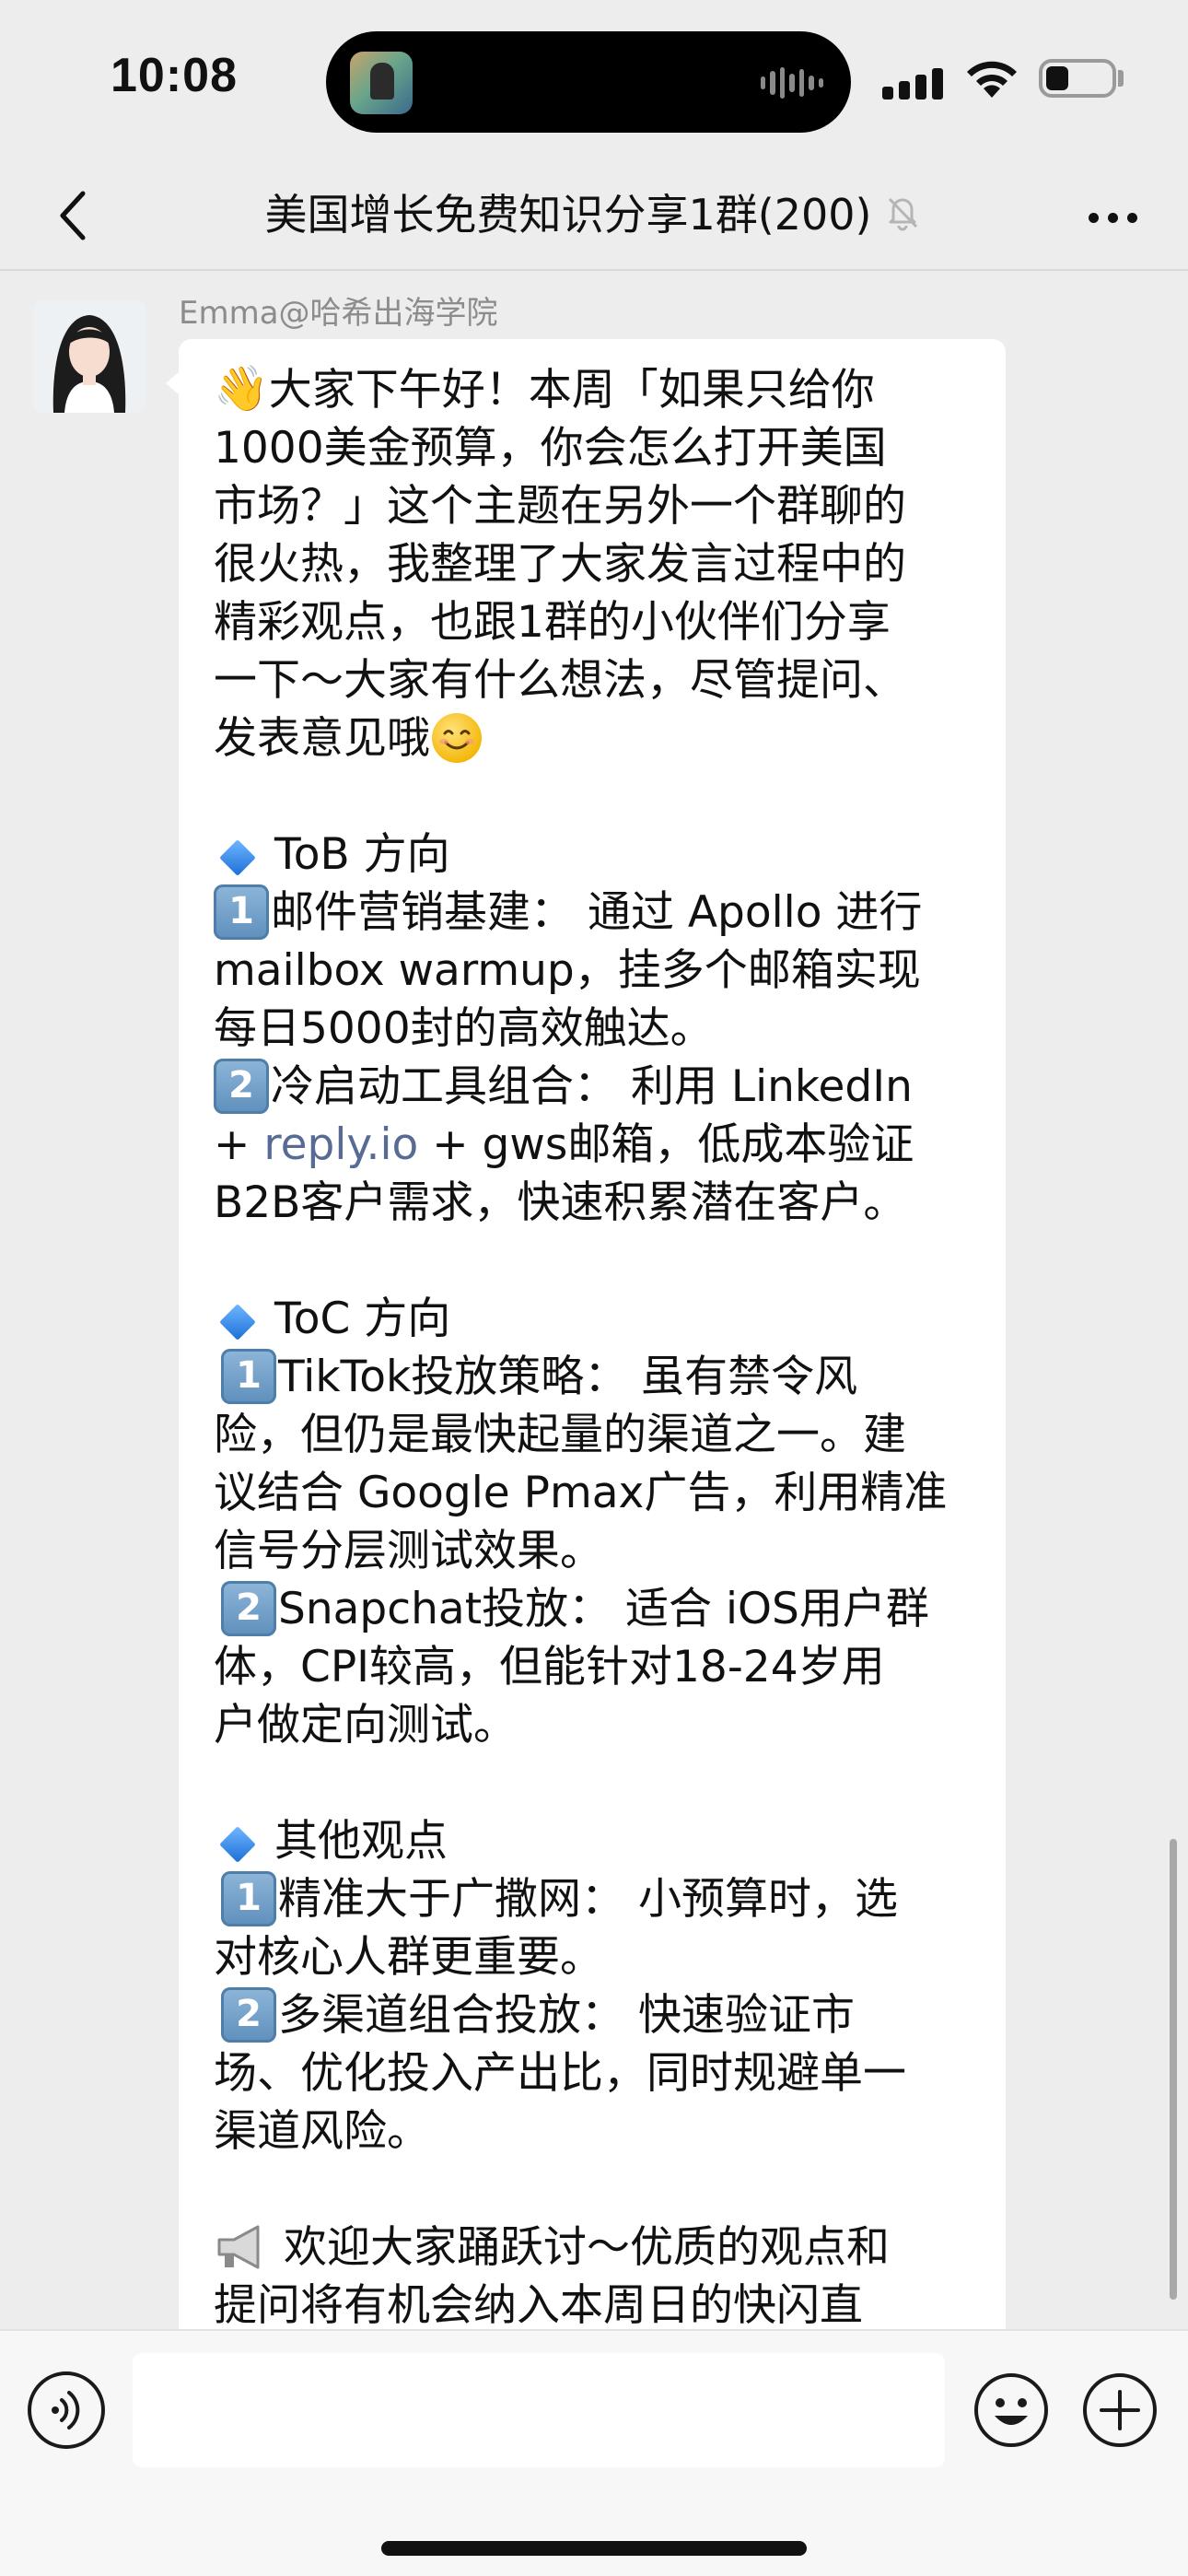 The width and height of the screenshot is (1188, 2576). I want to click on message-line: 👋大家下午好！本周「如果只给你, so click(591, 390).